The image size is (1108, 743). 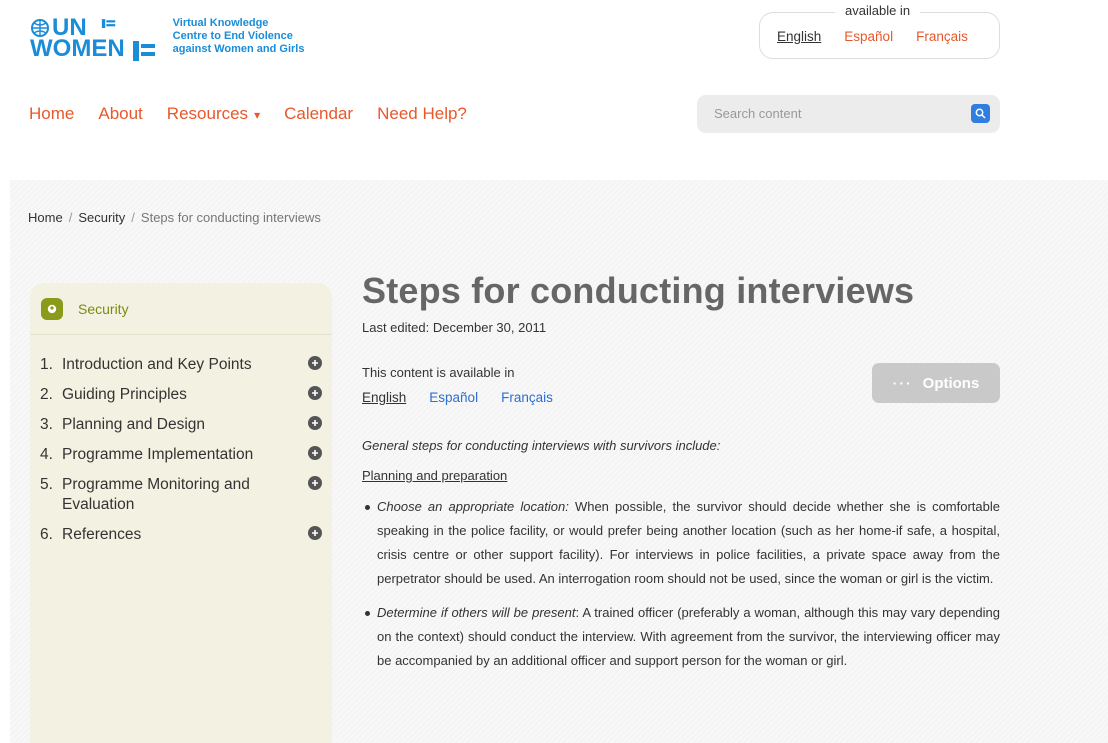 What do you see at coordinates (476, 612) in the screenshot?
I see `bullet-lead: Determine if others will be present` at bounding box center [476, 612].